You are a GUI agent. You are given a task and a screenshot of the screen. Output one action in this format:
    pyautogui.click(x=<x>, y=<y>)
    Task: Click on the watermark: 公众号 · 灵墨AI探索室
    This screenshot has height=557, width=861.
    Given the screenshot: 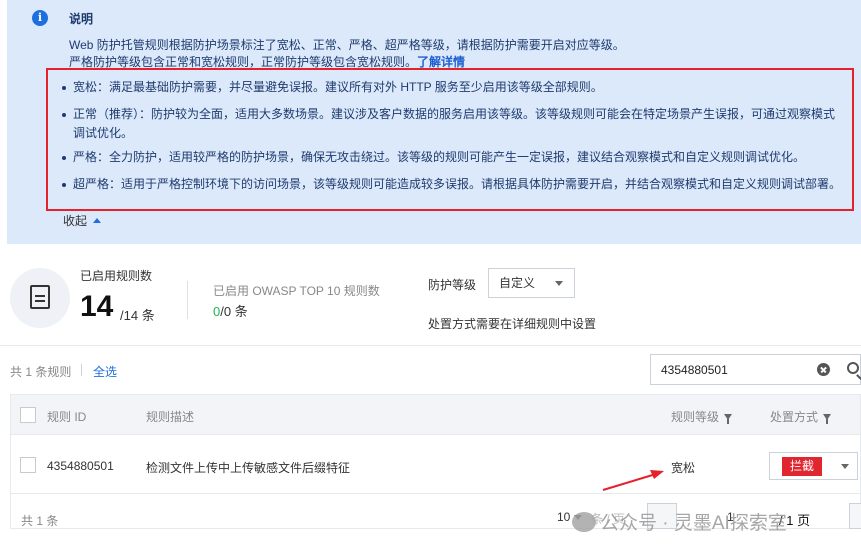 What is the action you would take?
    pyautogui.click(x=679, y=523)
    